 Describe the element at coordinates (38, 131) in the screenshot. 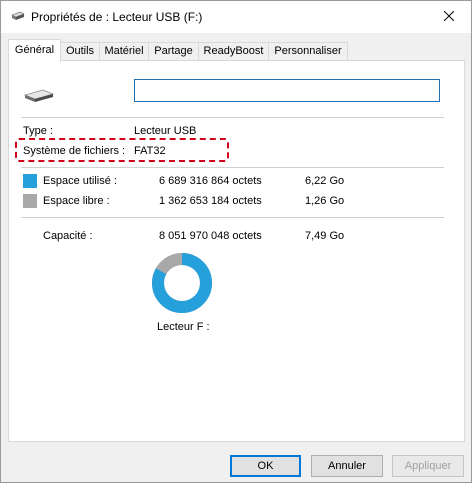

I see `type-label: Type :` at that location.